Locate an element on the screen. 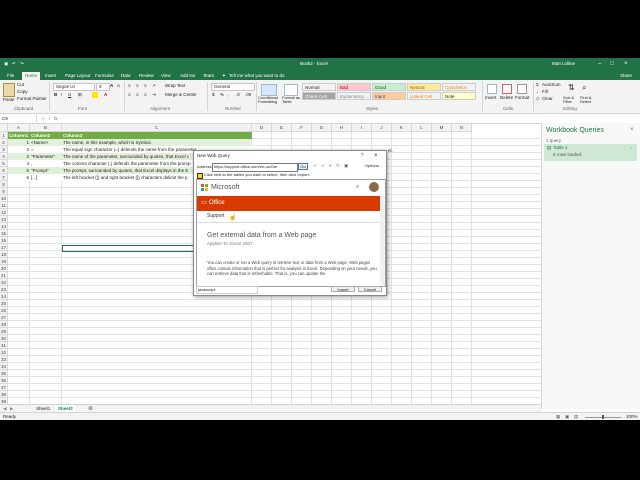  style-input: Input is located at coordinates (389, 96).